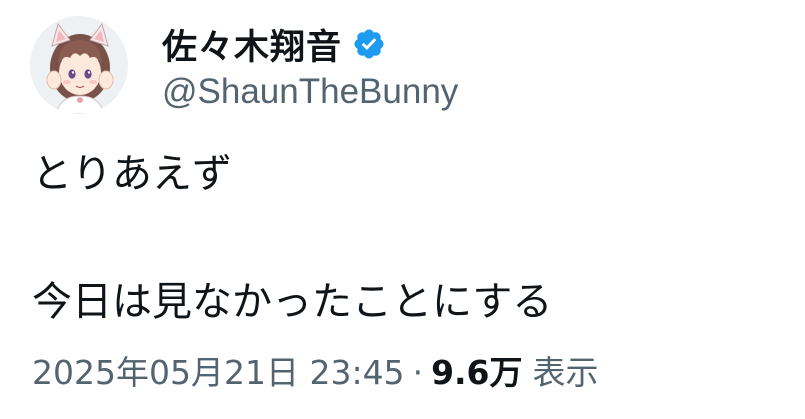 This screenshot has height=419, width=805. What do you see at coordinates (369, 44) in the screenshot?
I see `verified-badge-icon` at bounding box center [369, 44].